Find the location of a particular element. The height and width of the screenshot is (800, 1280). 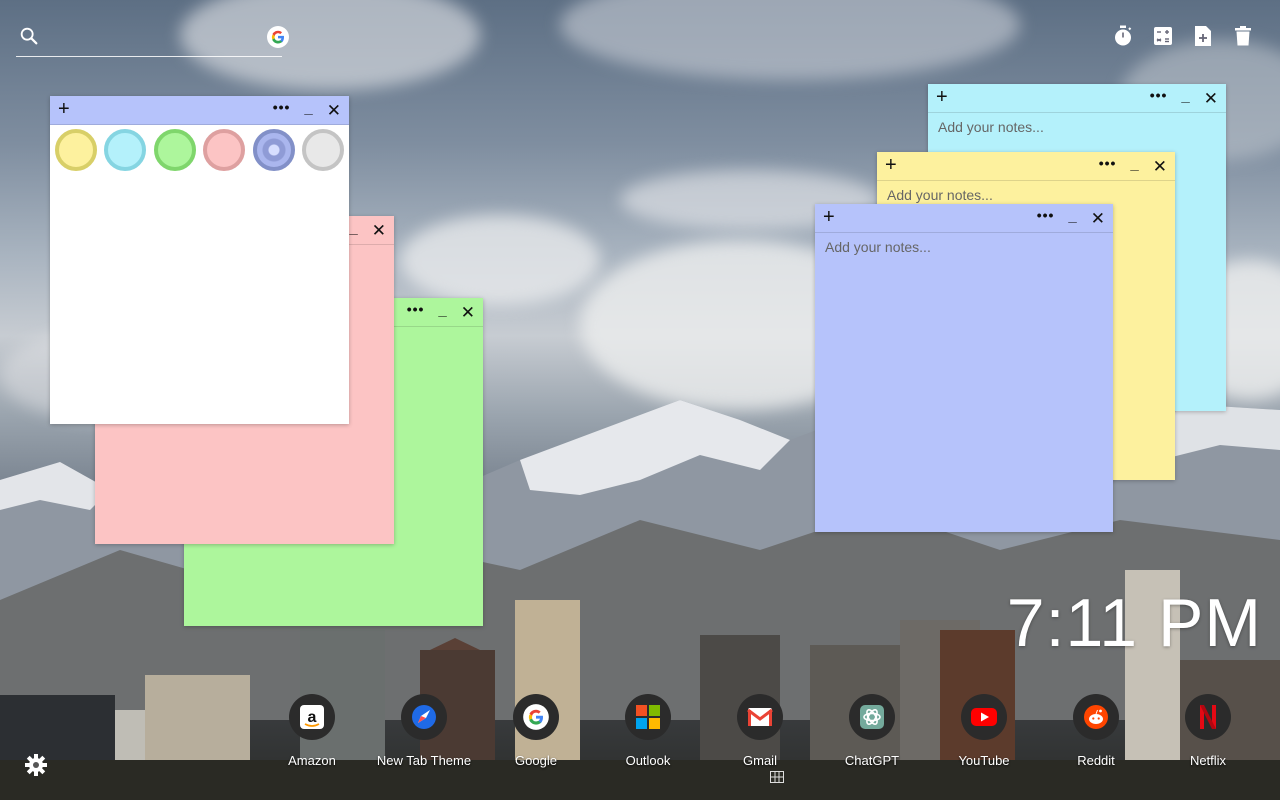

color-swatch-gray is located at coordinates (323, 150).